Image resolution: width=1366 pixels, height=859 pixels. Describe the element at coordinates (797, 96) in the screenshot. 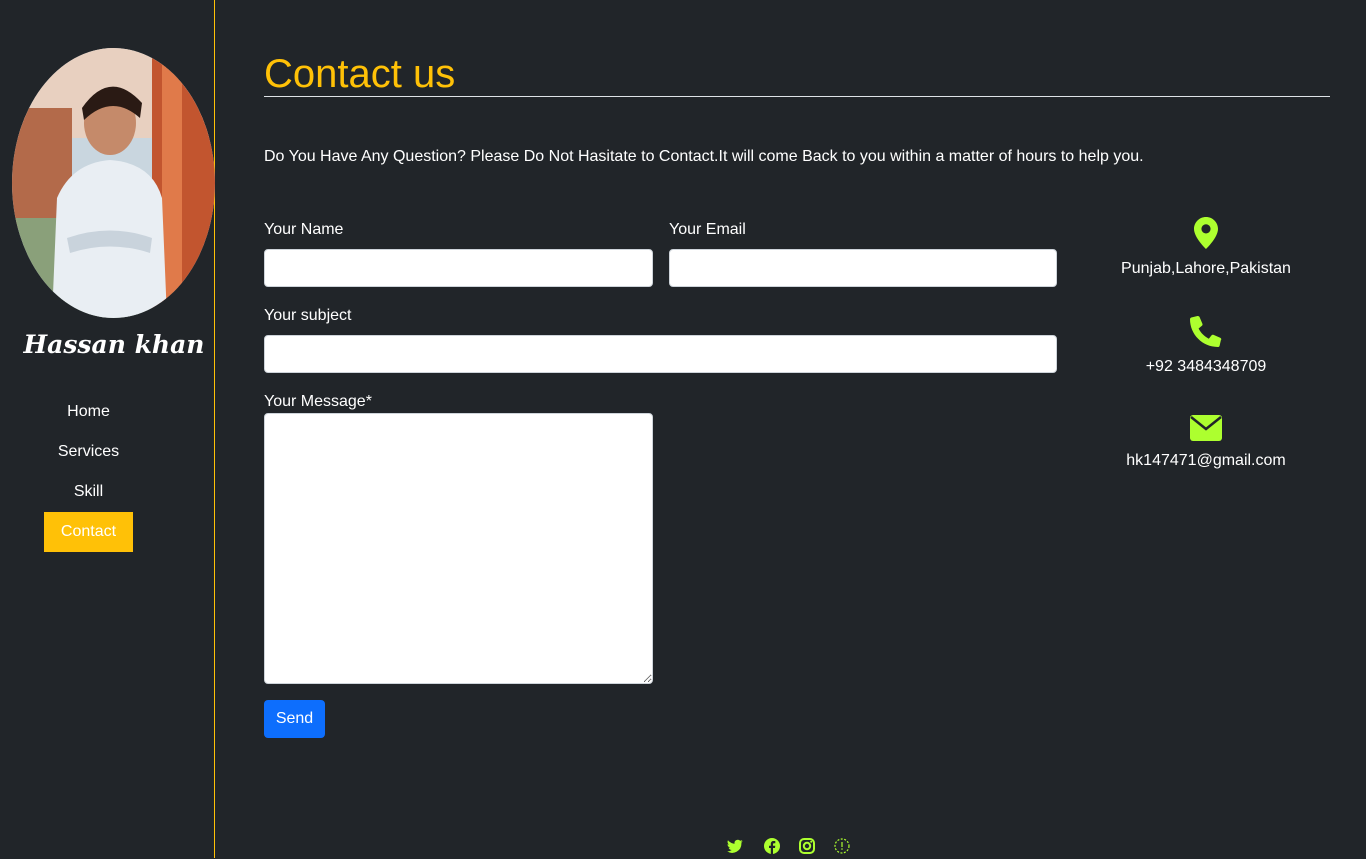

I see `title-divider` at that location.